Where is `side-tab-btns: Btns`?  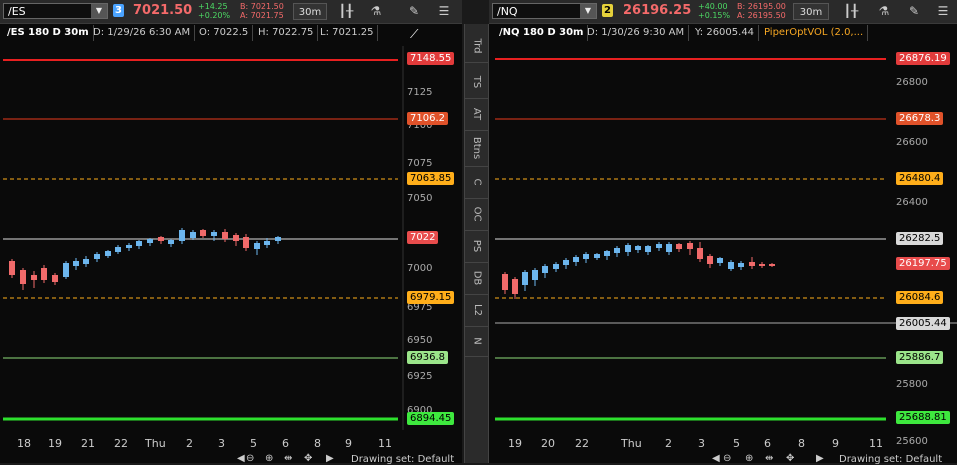 side-tab-btns: Btns is located at coordinates (476, 148).